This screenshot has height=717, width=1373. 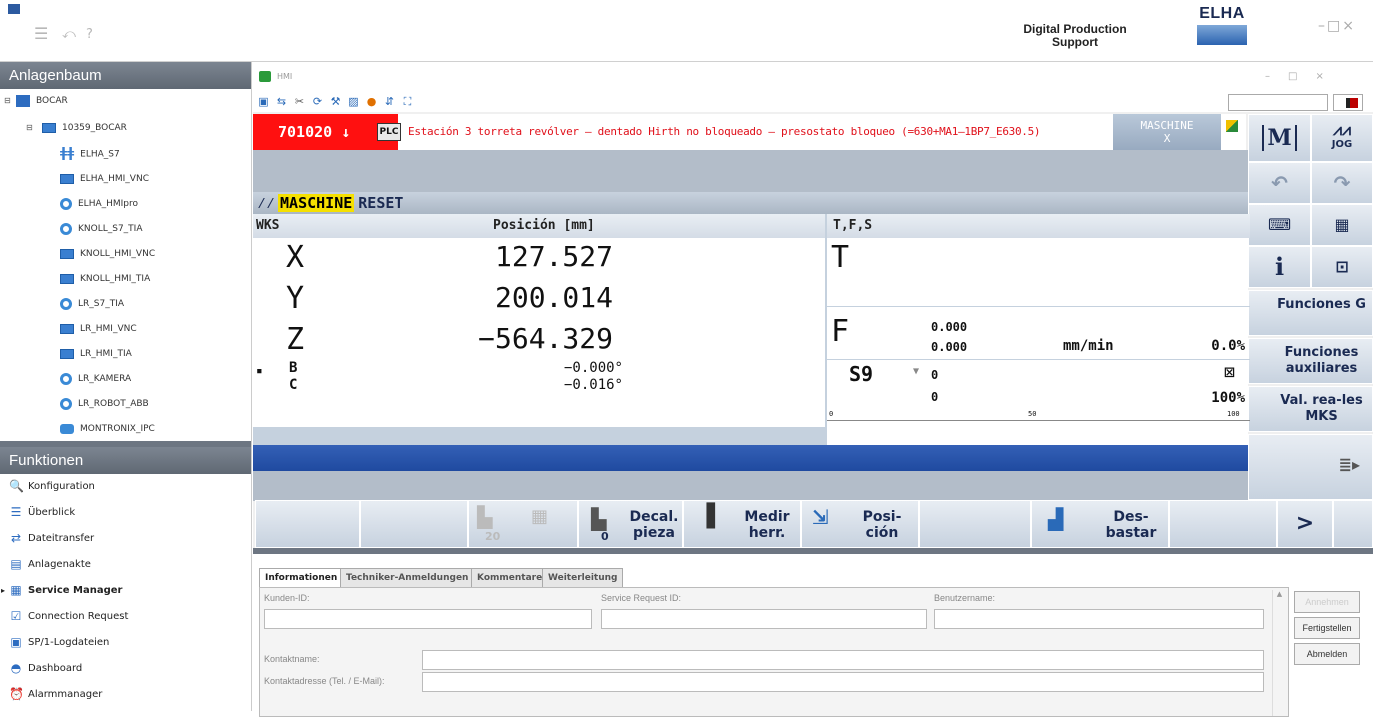 I want to click on kontaktname-field, so click(x=843, y=660).